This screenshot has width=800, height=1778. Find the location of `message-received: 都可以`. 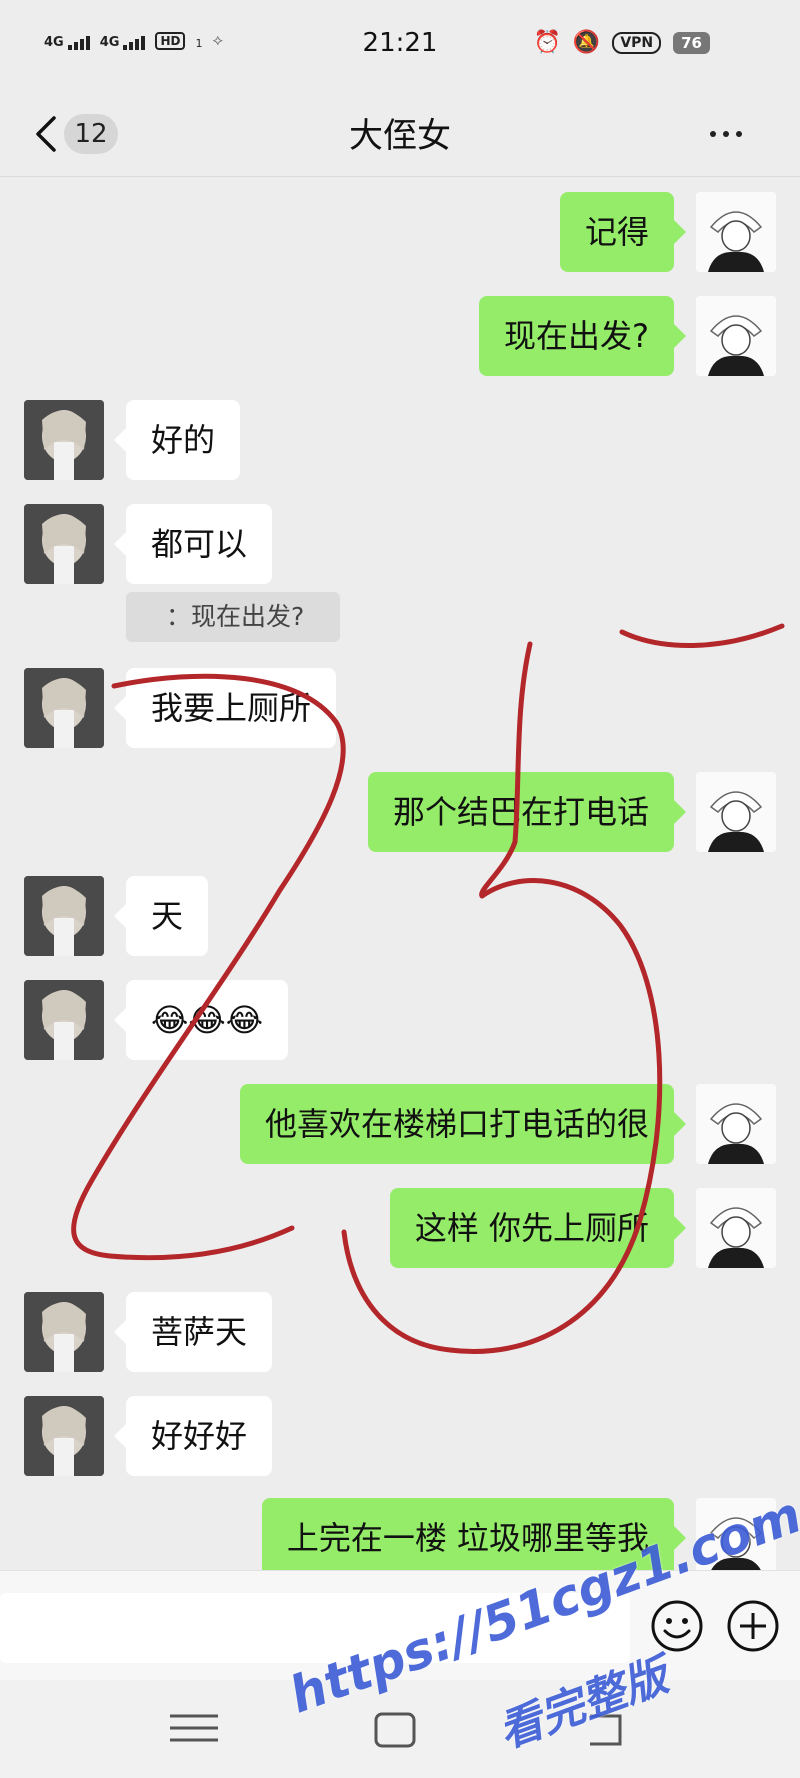

message-received: 都可以 is located at coordinates (400, 544).